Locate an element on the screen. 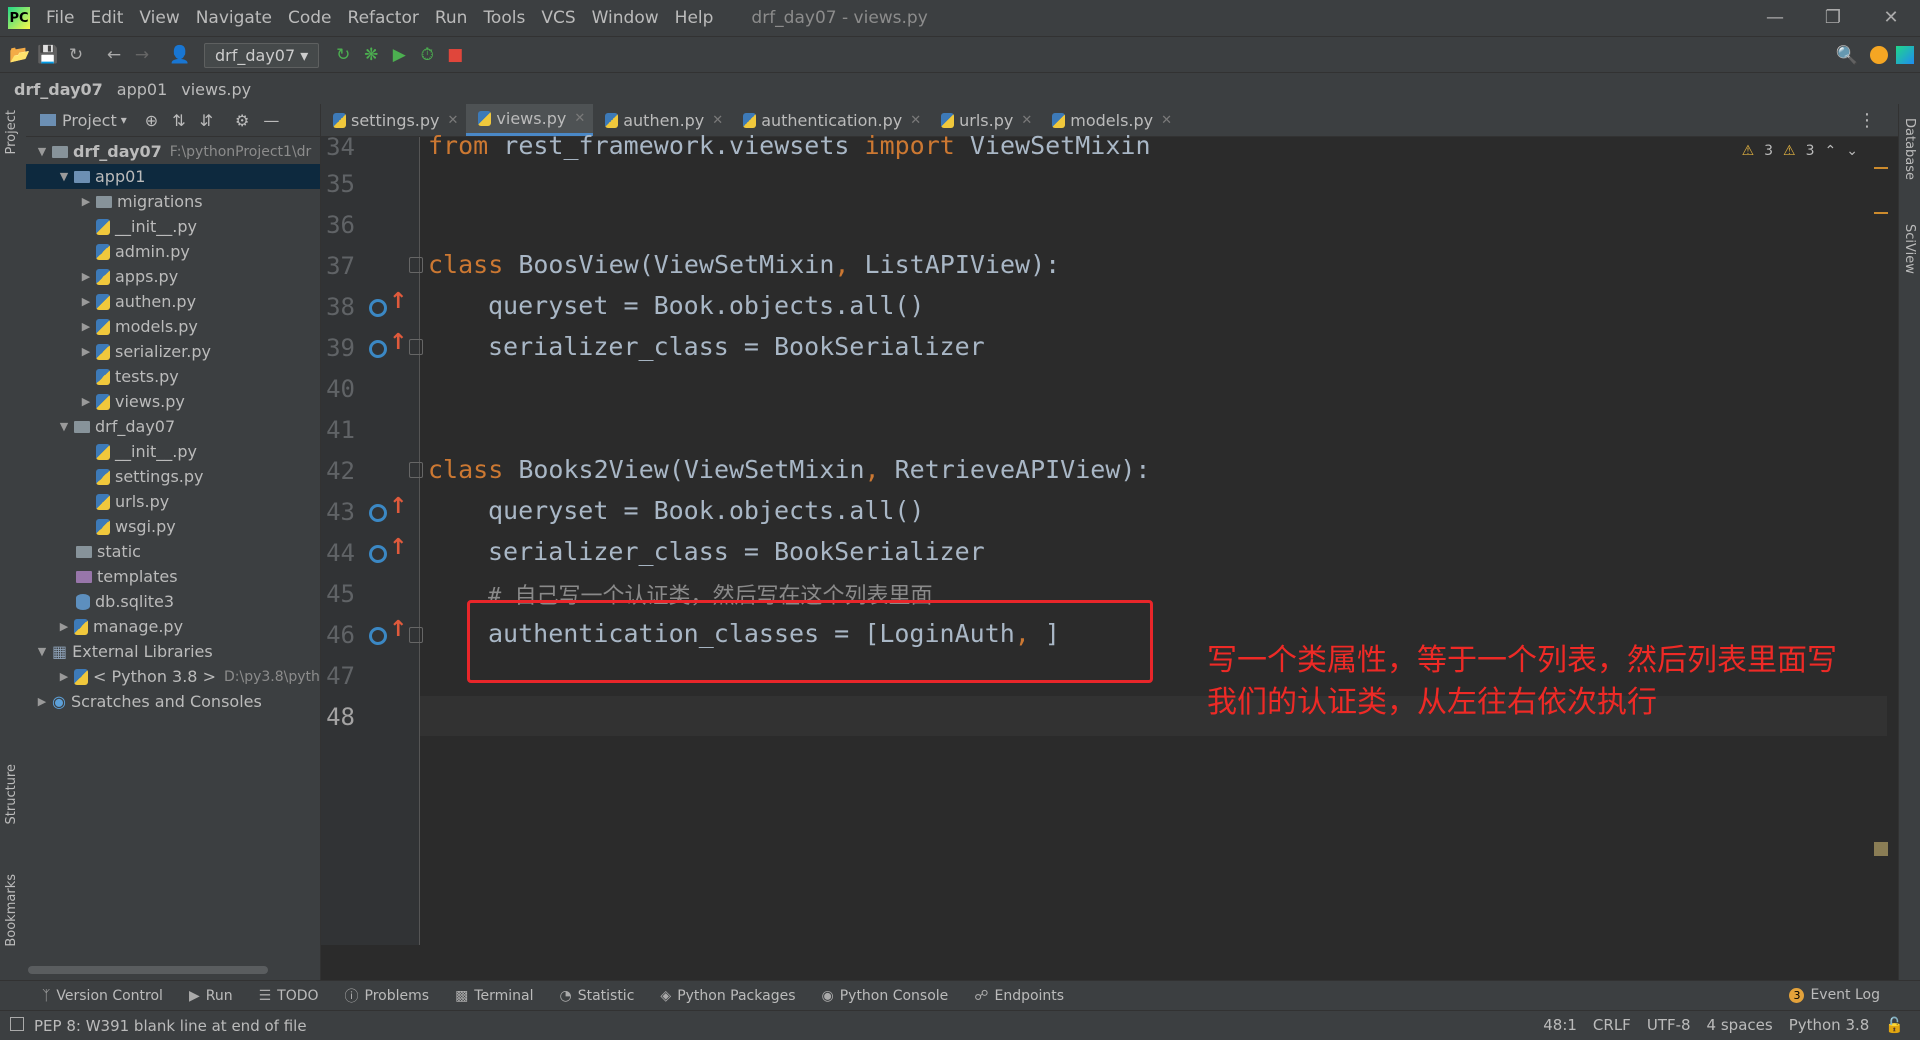  project-horizontal-scrollbar is located at coordinates (148, 970).